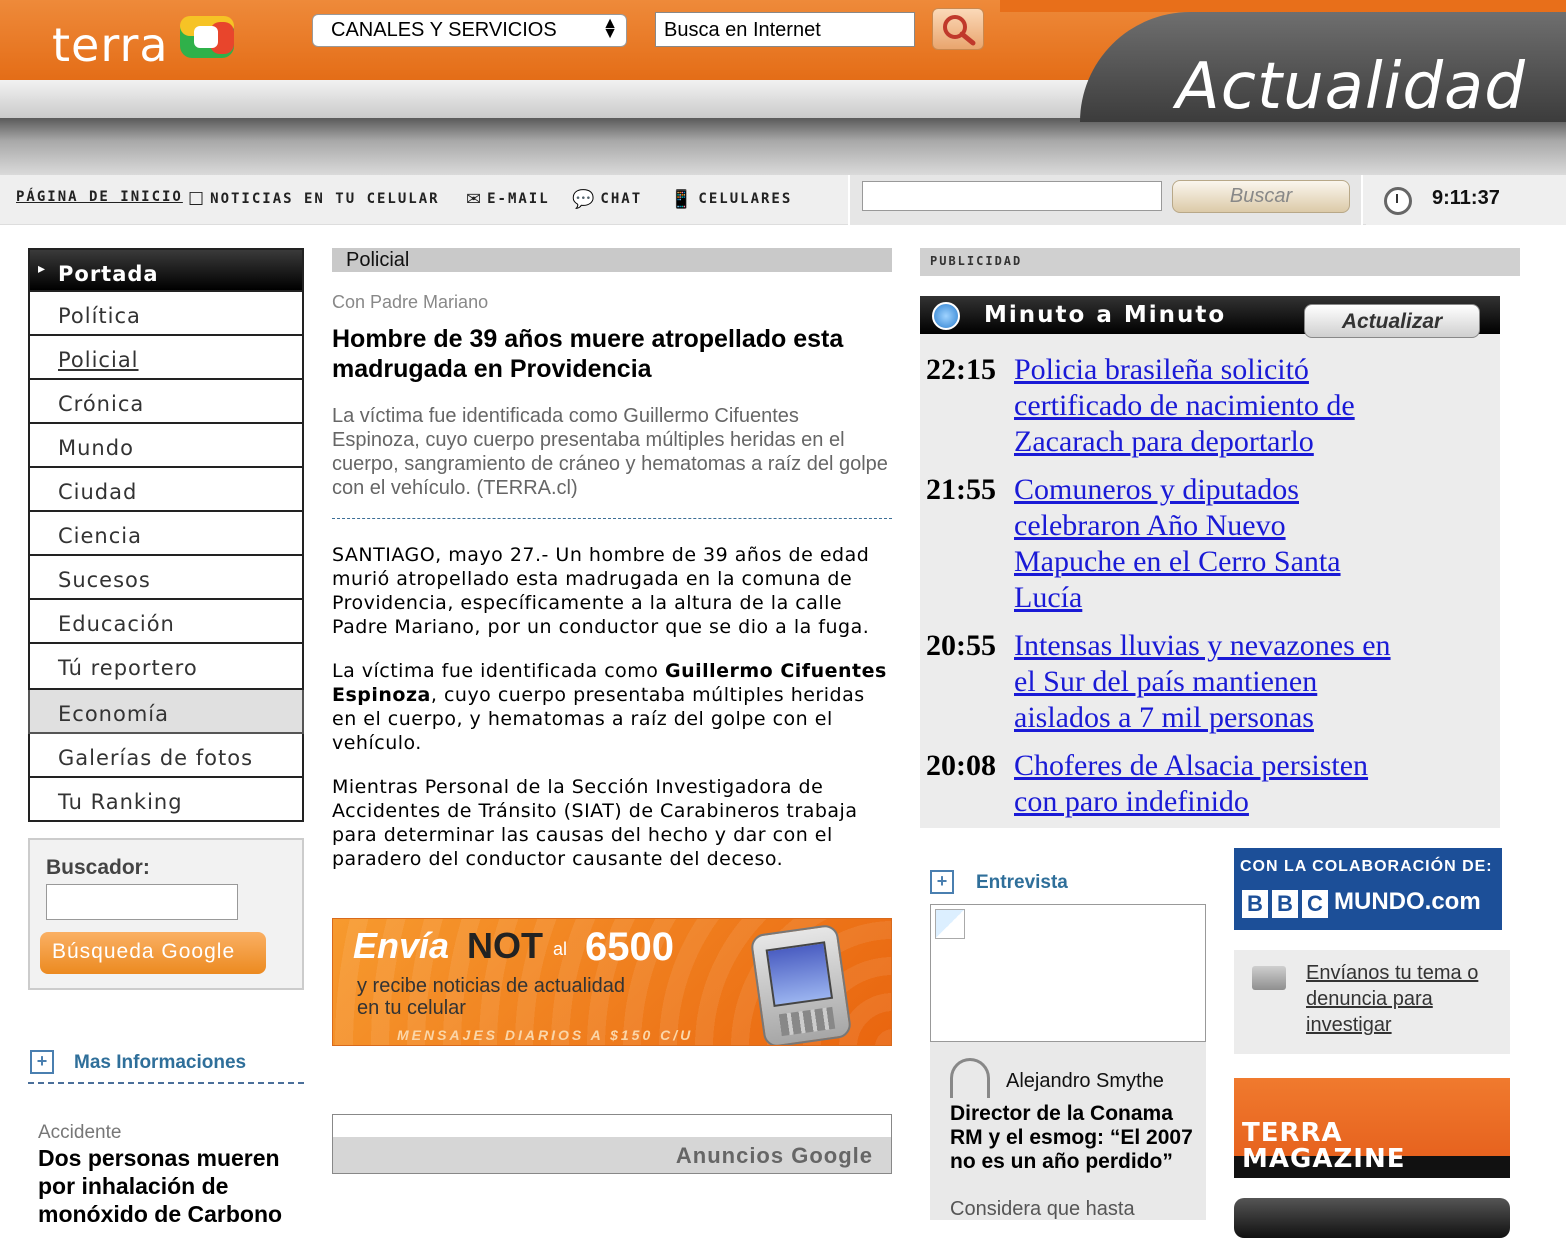 The width and height of the screenshot is (1566, 1238). Describe the element at coordinates (1372, 1128) in the screenshot. I see `terra-magazine-banner: TERRA MAGAZINE` at that location.